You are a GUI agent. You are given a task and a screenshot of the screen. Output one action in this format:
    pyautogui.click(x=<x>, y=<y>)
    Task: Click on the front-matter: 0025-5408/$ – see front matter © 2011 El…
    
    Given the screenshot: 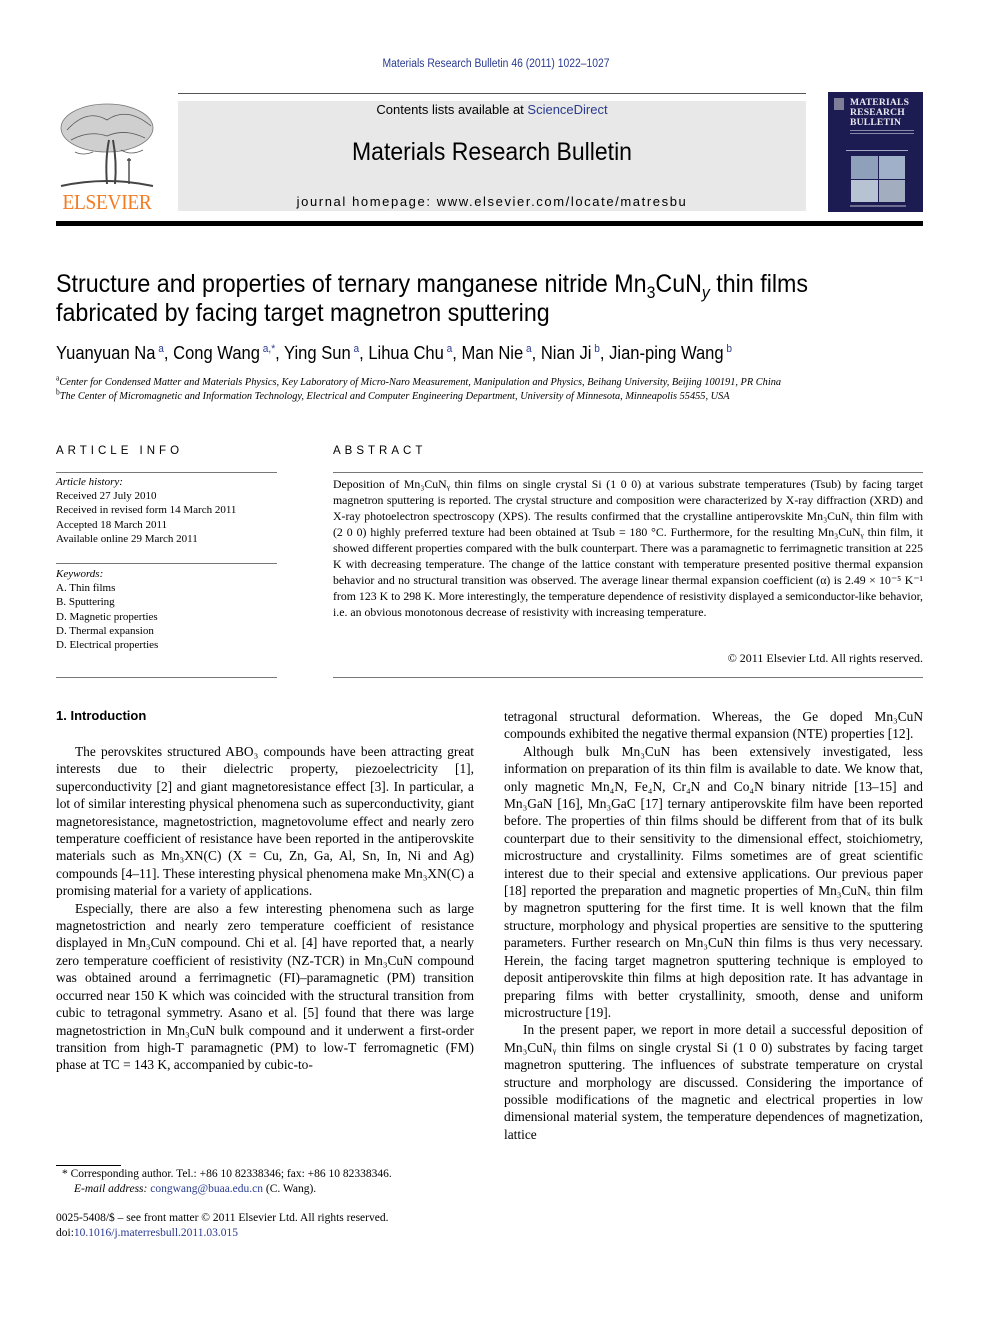 What is the action you would take?
    pyautogui.click(x=271, y=1226)
    